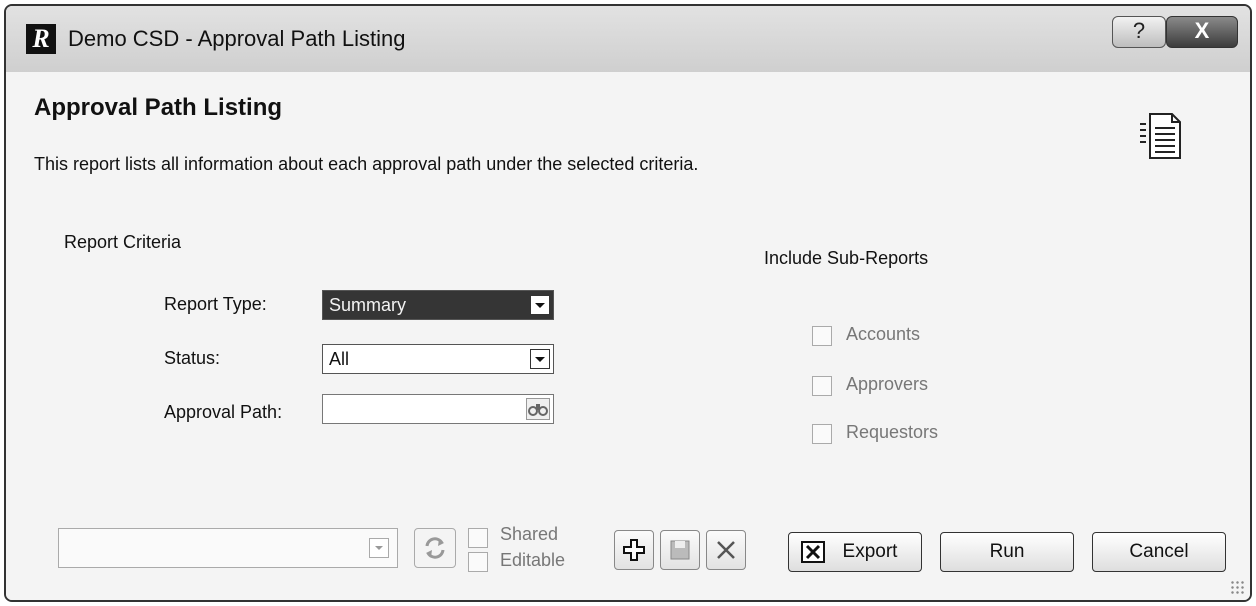 The width and height of the screenshot is (1256, 606). I want to click on approval-path-label: Approval Path:, so click(223, 412).